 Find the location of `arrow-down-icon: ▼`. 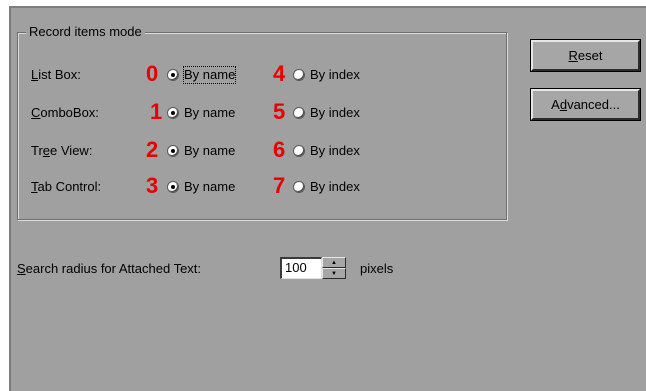

arrow-down-icon: ▼ is located at coordinates (334, 273).